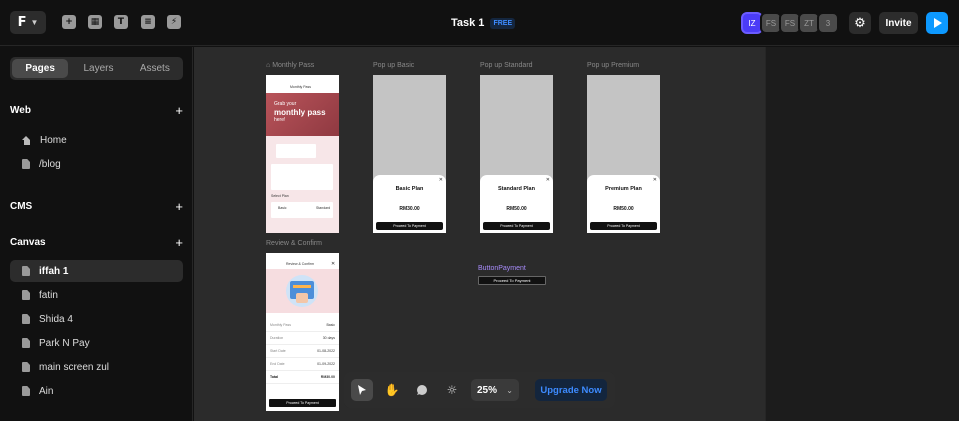 The image size is (959, 421). Describe the element at coordinates (96, 343) in the screenshot. I see `sidebar-item-park-n-pay: Park N Pay` at that location.